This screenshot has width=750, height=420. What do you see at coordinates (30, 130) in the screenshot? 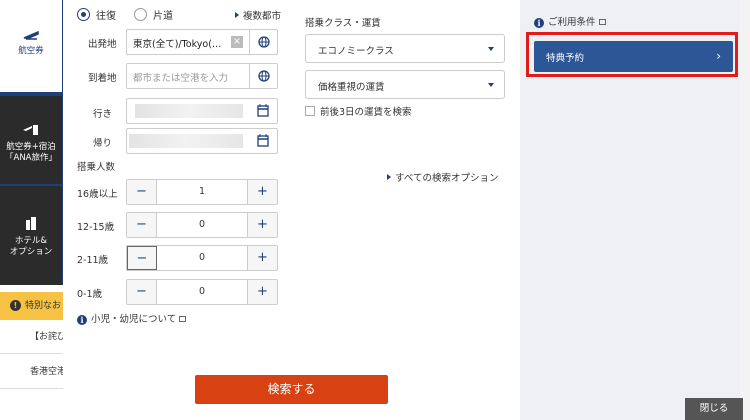
I see `plane-hotel-icon` at bounding box center [30, 130].